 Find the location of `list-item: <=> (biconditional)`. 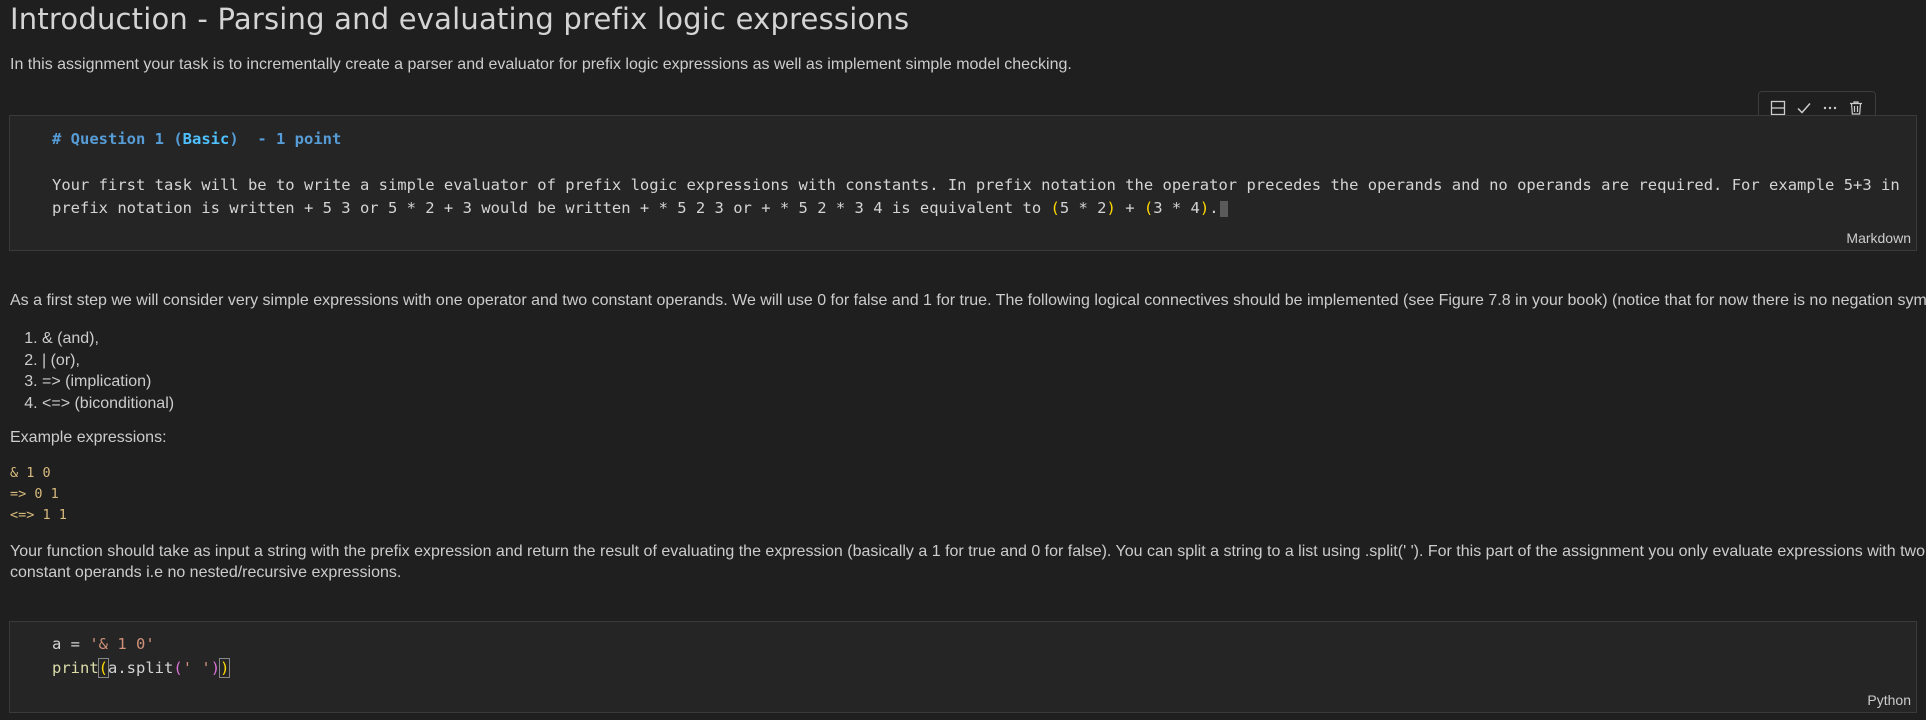

list-item: <=> (biconditional) is located at coordinates (108, 404).